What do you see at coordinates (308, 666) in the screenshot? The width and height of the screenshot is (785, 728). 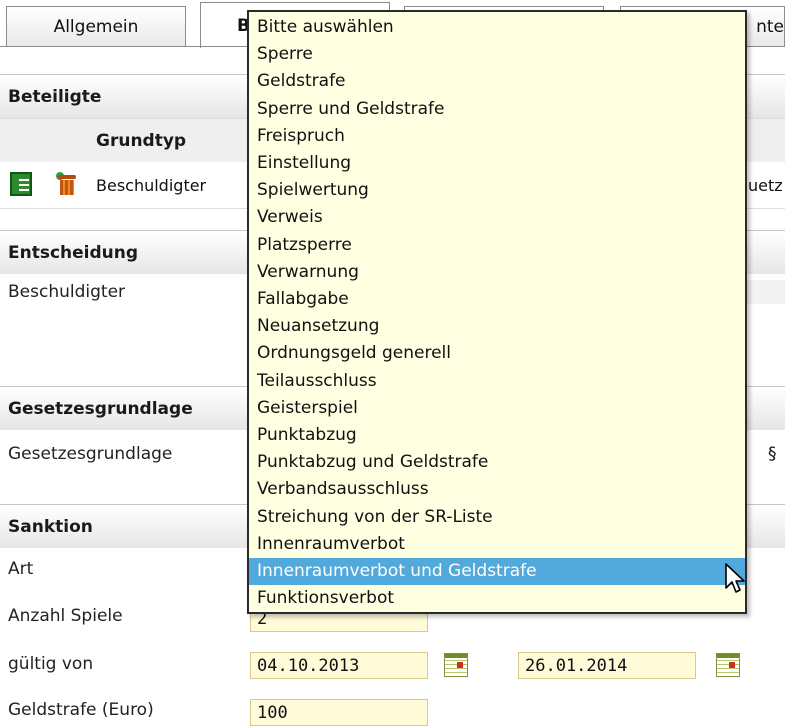 I see `gueltig-von-value: 04.10.2013` at bounding box center [308, 666].